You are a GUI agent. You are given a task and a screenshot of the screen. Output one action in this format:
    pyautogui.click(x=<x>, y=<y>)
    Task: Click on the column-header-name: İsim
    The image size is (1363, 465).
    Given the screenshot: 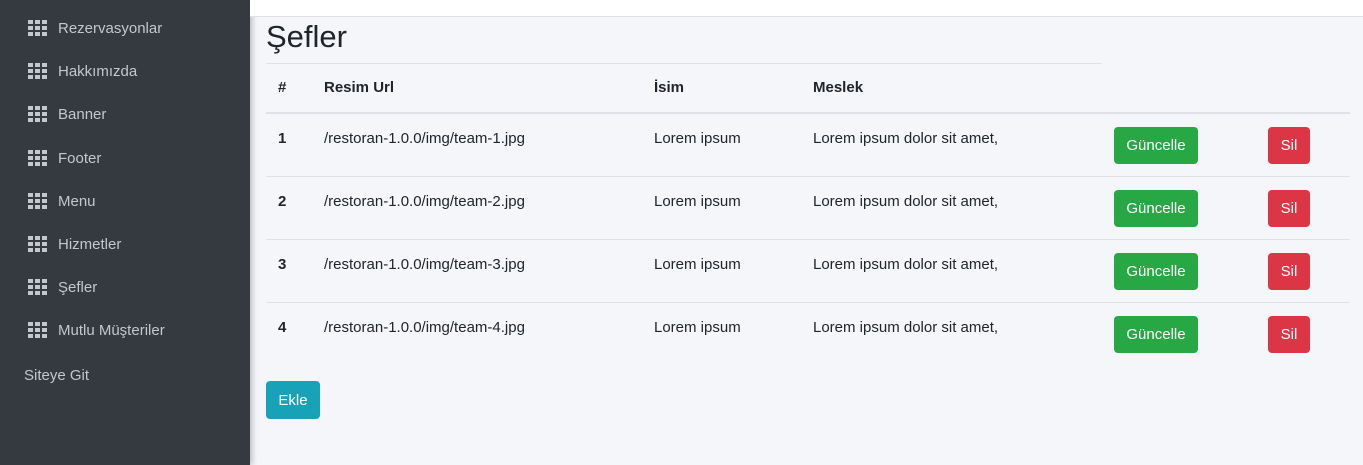 What is the action you would take?
    pyautogui.click(x=669, y=87)
    